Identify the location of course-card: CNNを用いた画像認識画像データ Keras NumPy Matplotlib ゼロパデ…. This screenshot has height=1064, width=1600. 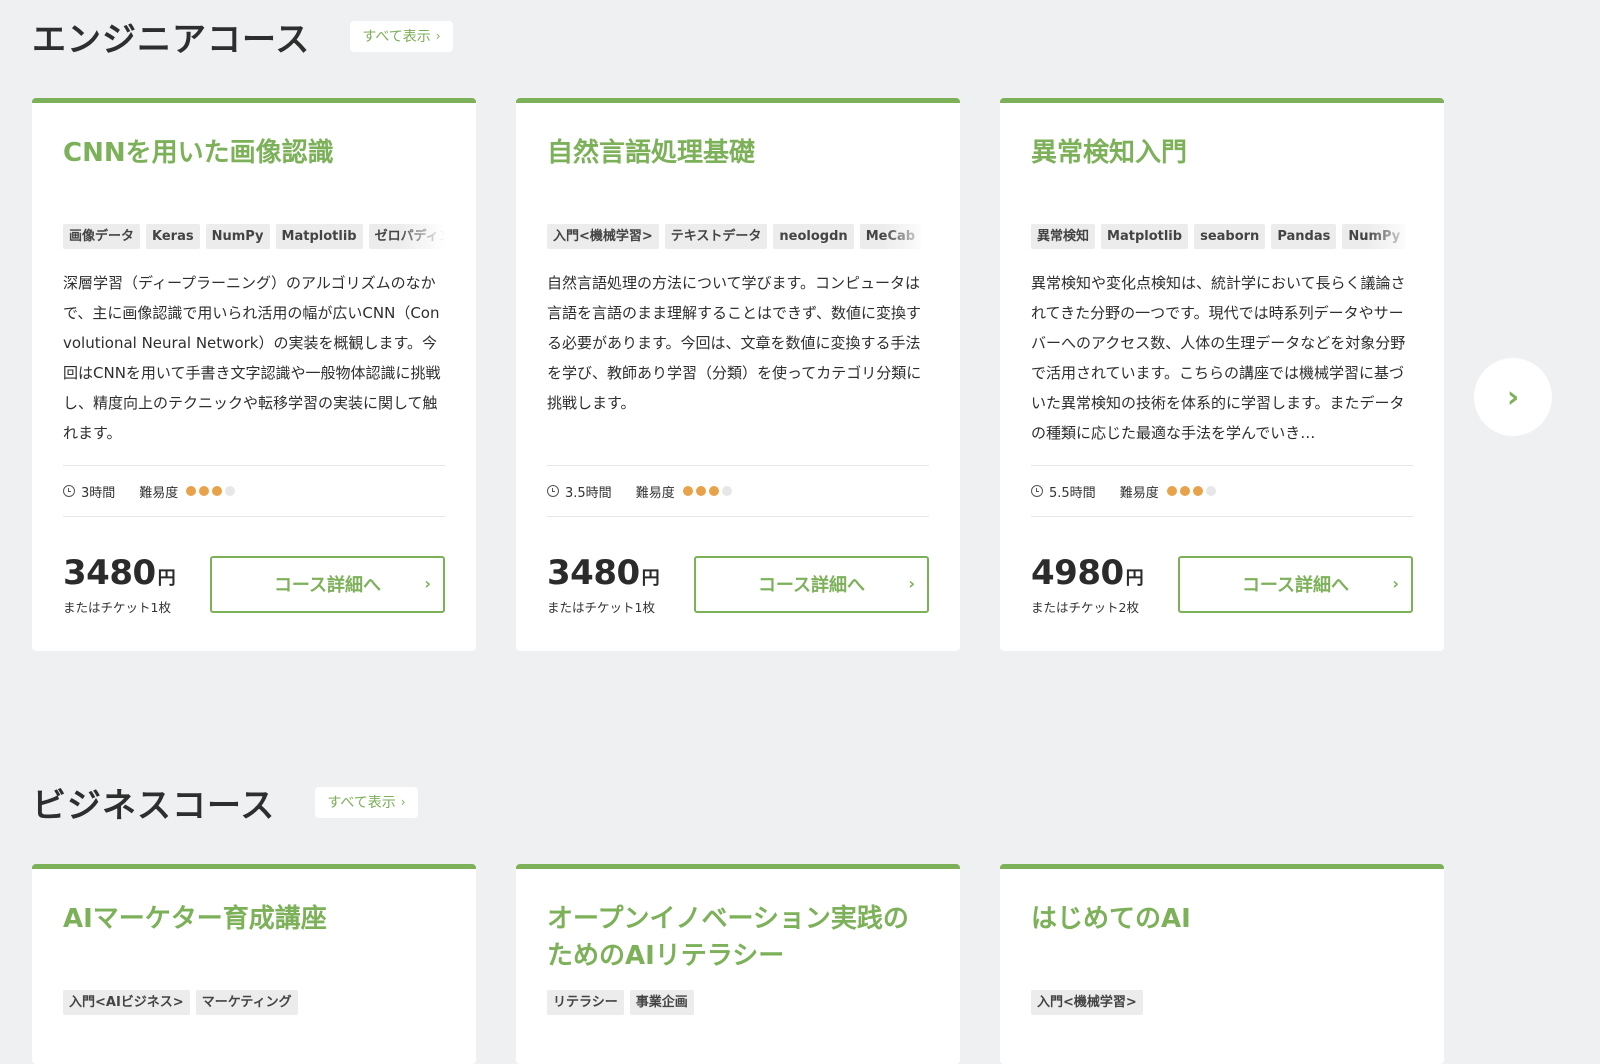
(254, 374).